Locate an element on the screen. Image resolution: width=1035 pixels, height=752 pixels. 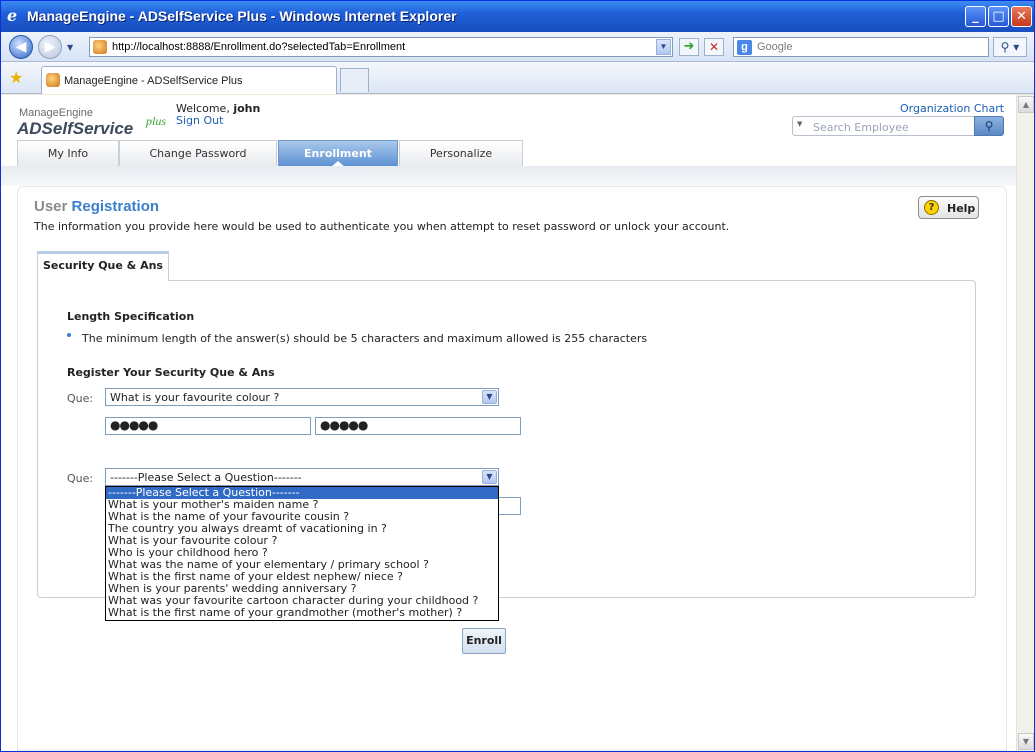
answer-1-input: ●●●●● is located at coordinates (208, 426).